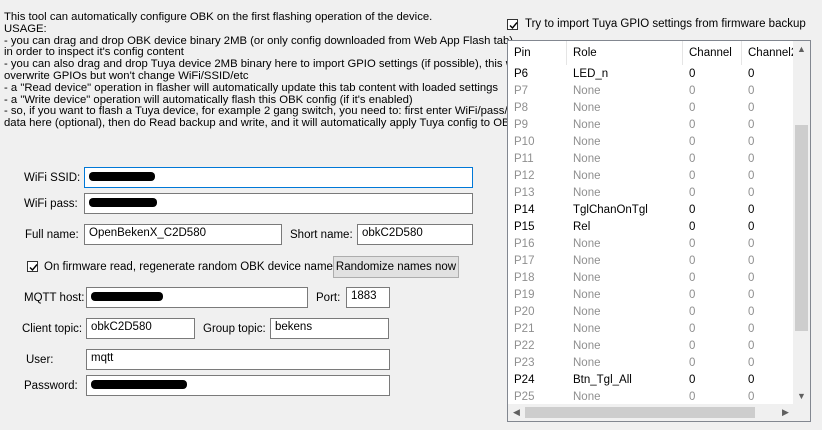 The image size is (822, 430). What do you see at coordinates (278, 203) in the screenshot?
I see `wifi-pass-input` at bounding box center [278, 203].